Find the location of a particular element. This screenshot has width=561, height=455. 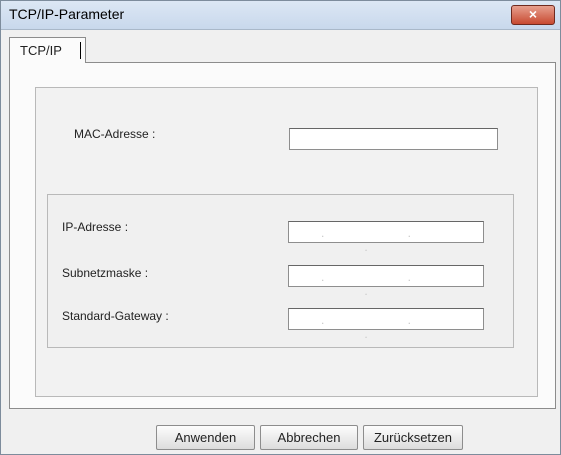

ip-address-field: . . . is located at coordinates (386, 237).